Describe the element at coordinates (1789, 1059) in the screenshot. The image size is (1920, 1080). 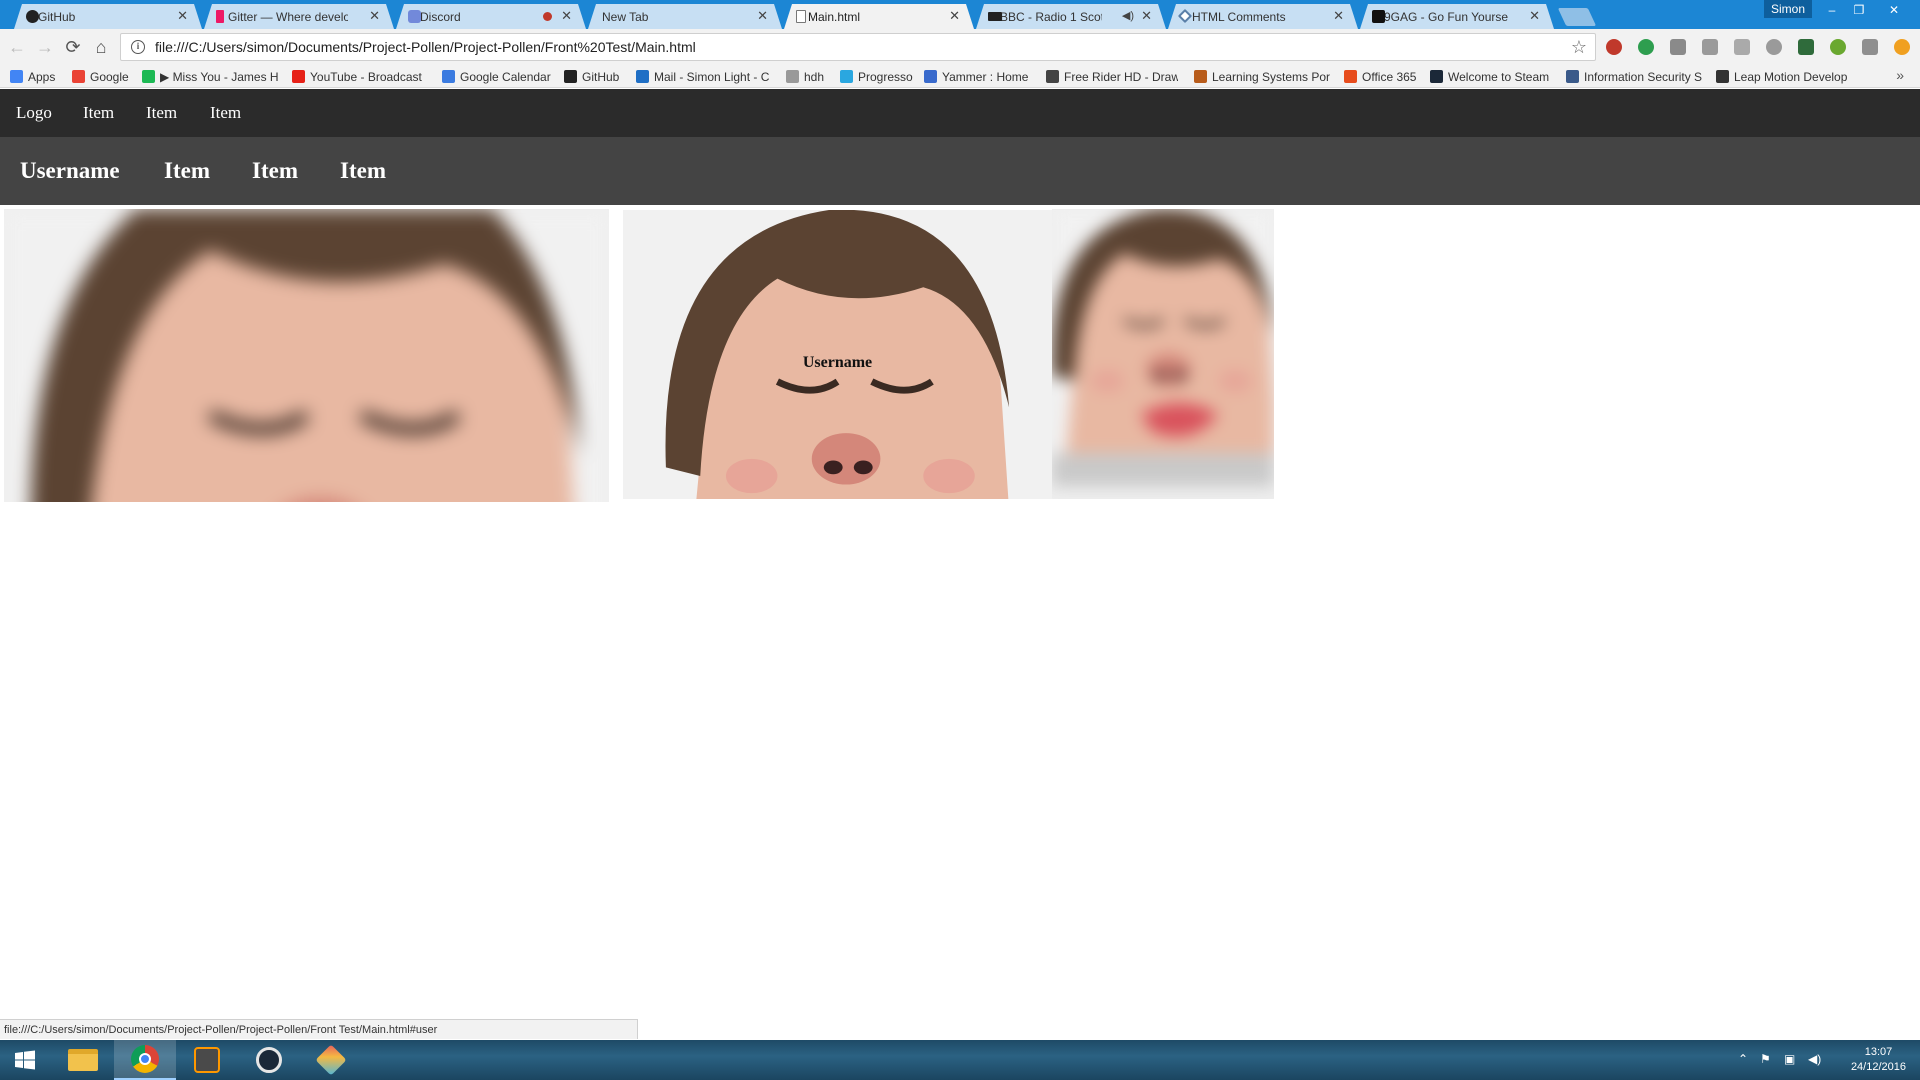
I see `network-icon: ▣` at that location.